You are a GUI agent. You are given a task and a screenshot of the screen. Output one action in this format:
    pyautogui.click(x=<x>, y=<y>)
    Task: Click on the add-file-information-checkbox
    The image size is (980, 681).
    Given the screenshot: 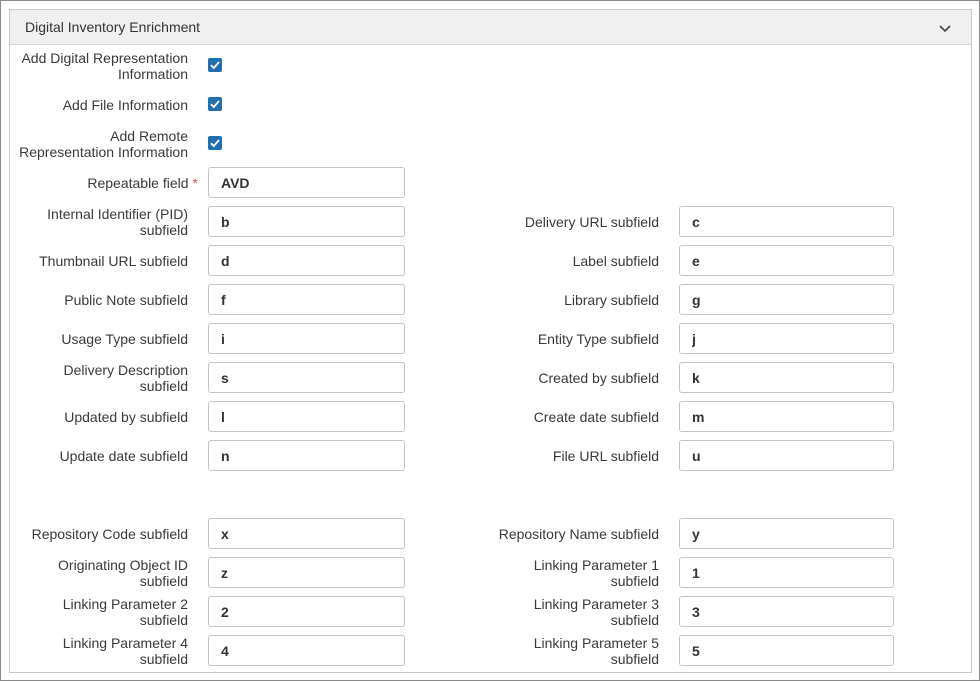 What is the action you would take?
    pyautogui.click(x=215, y=104)
    